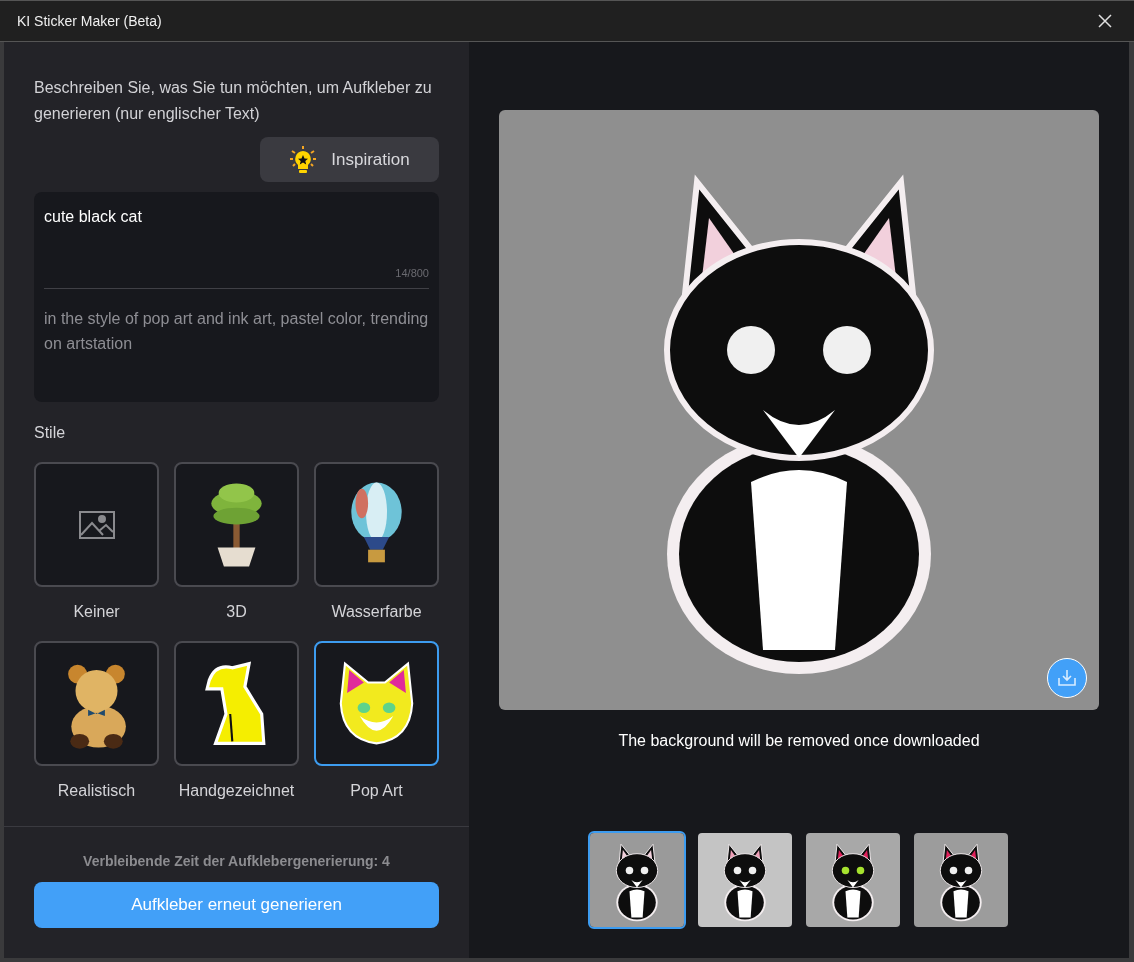  I want to click on style-label: Wasserfarbe, so click(376, 612).